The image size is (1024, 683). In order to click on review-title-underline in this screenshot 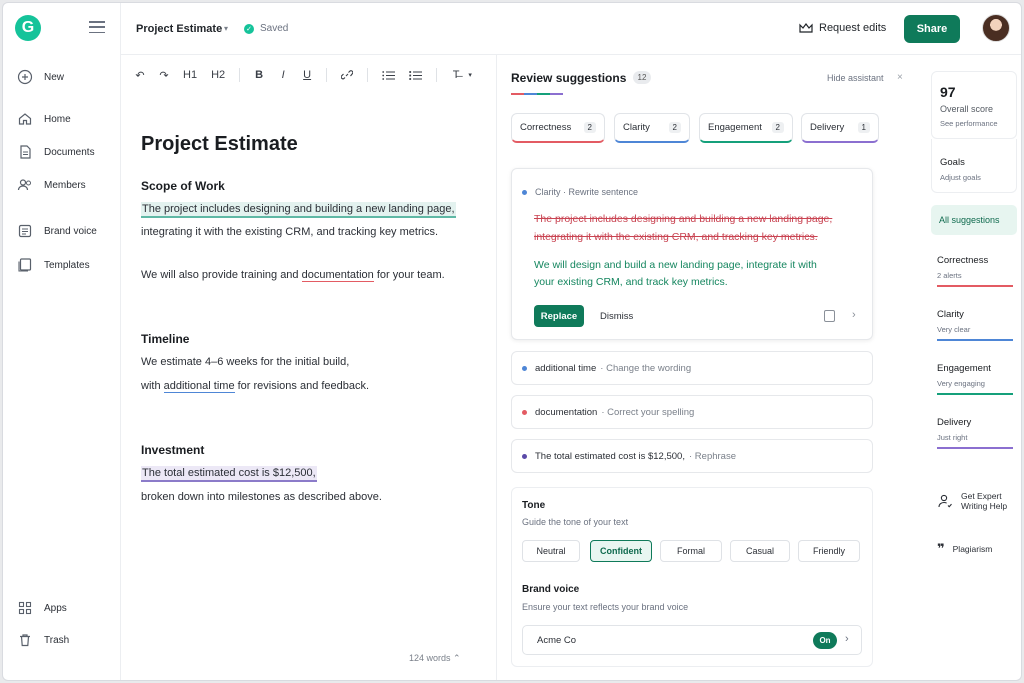, I will do `click(537, 94)`.